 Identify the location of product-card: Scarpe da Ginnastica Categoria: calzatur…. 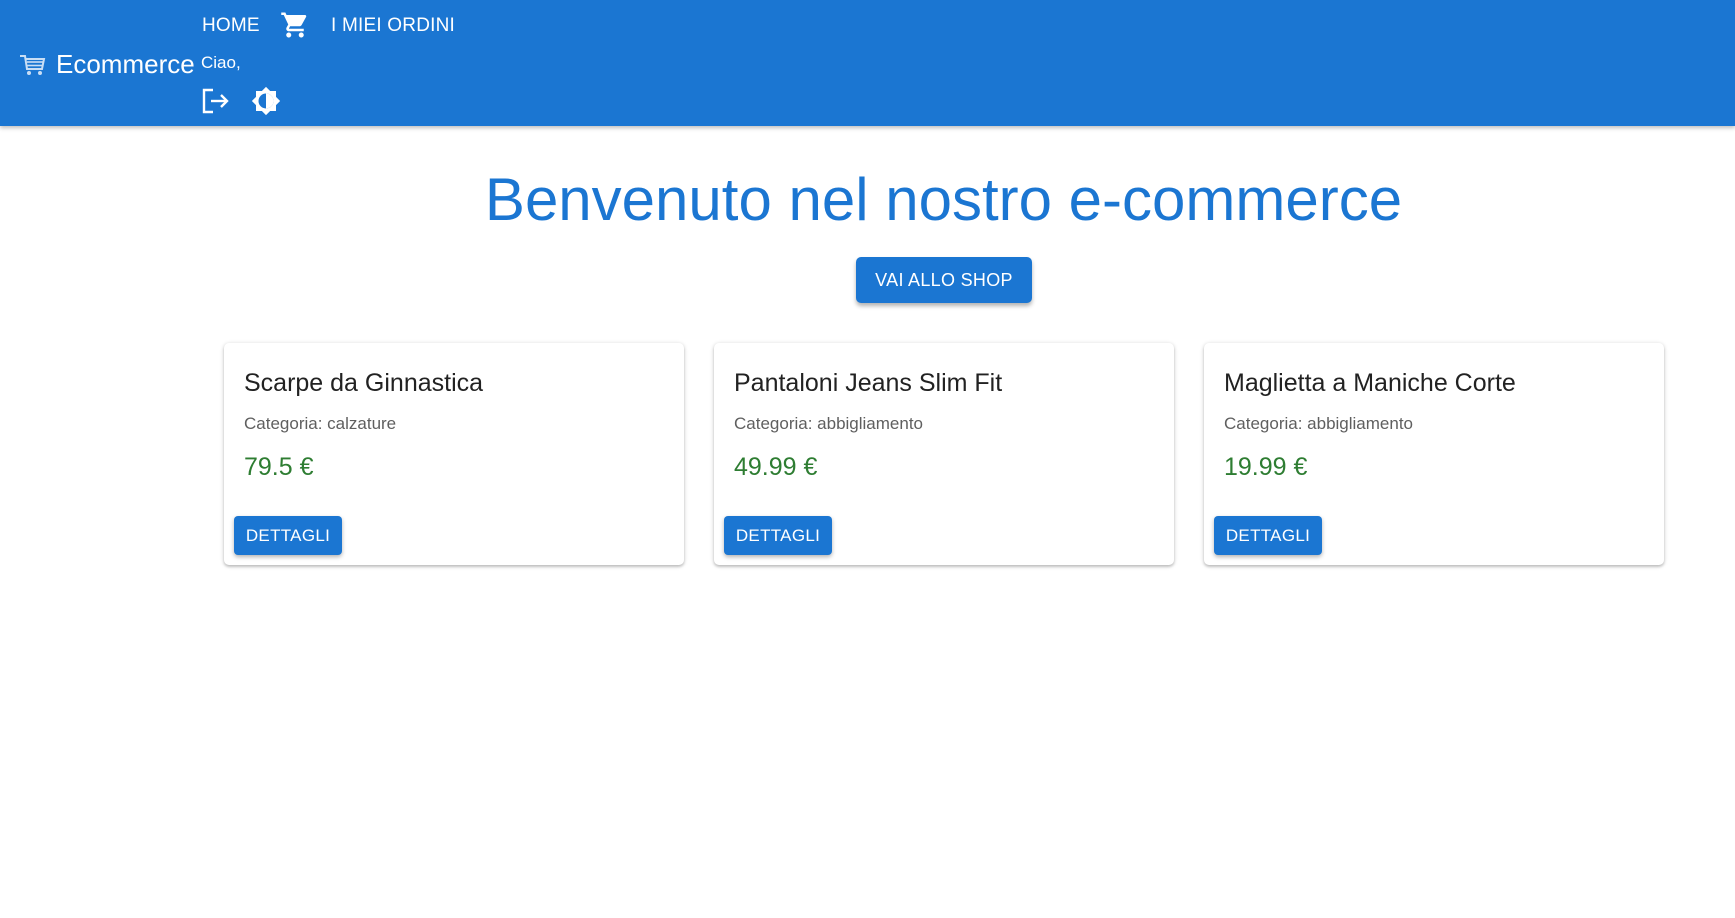
(454, 454).